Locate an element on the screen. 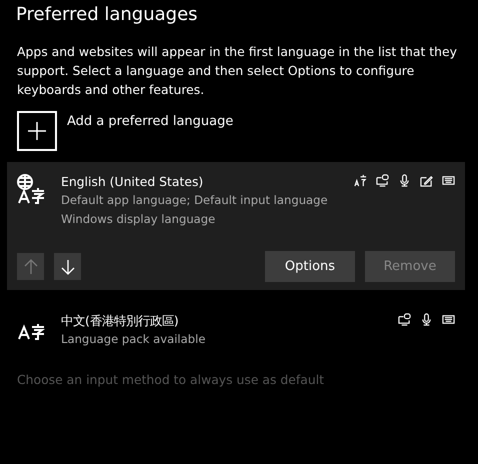 The height and width of the screenshot is (464, 478). move-down-button is located at coordinates (67, 266).